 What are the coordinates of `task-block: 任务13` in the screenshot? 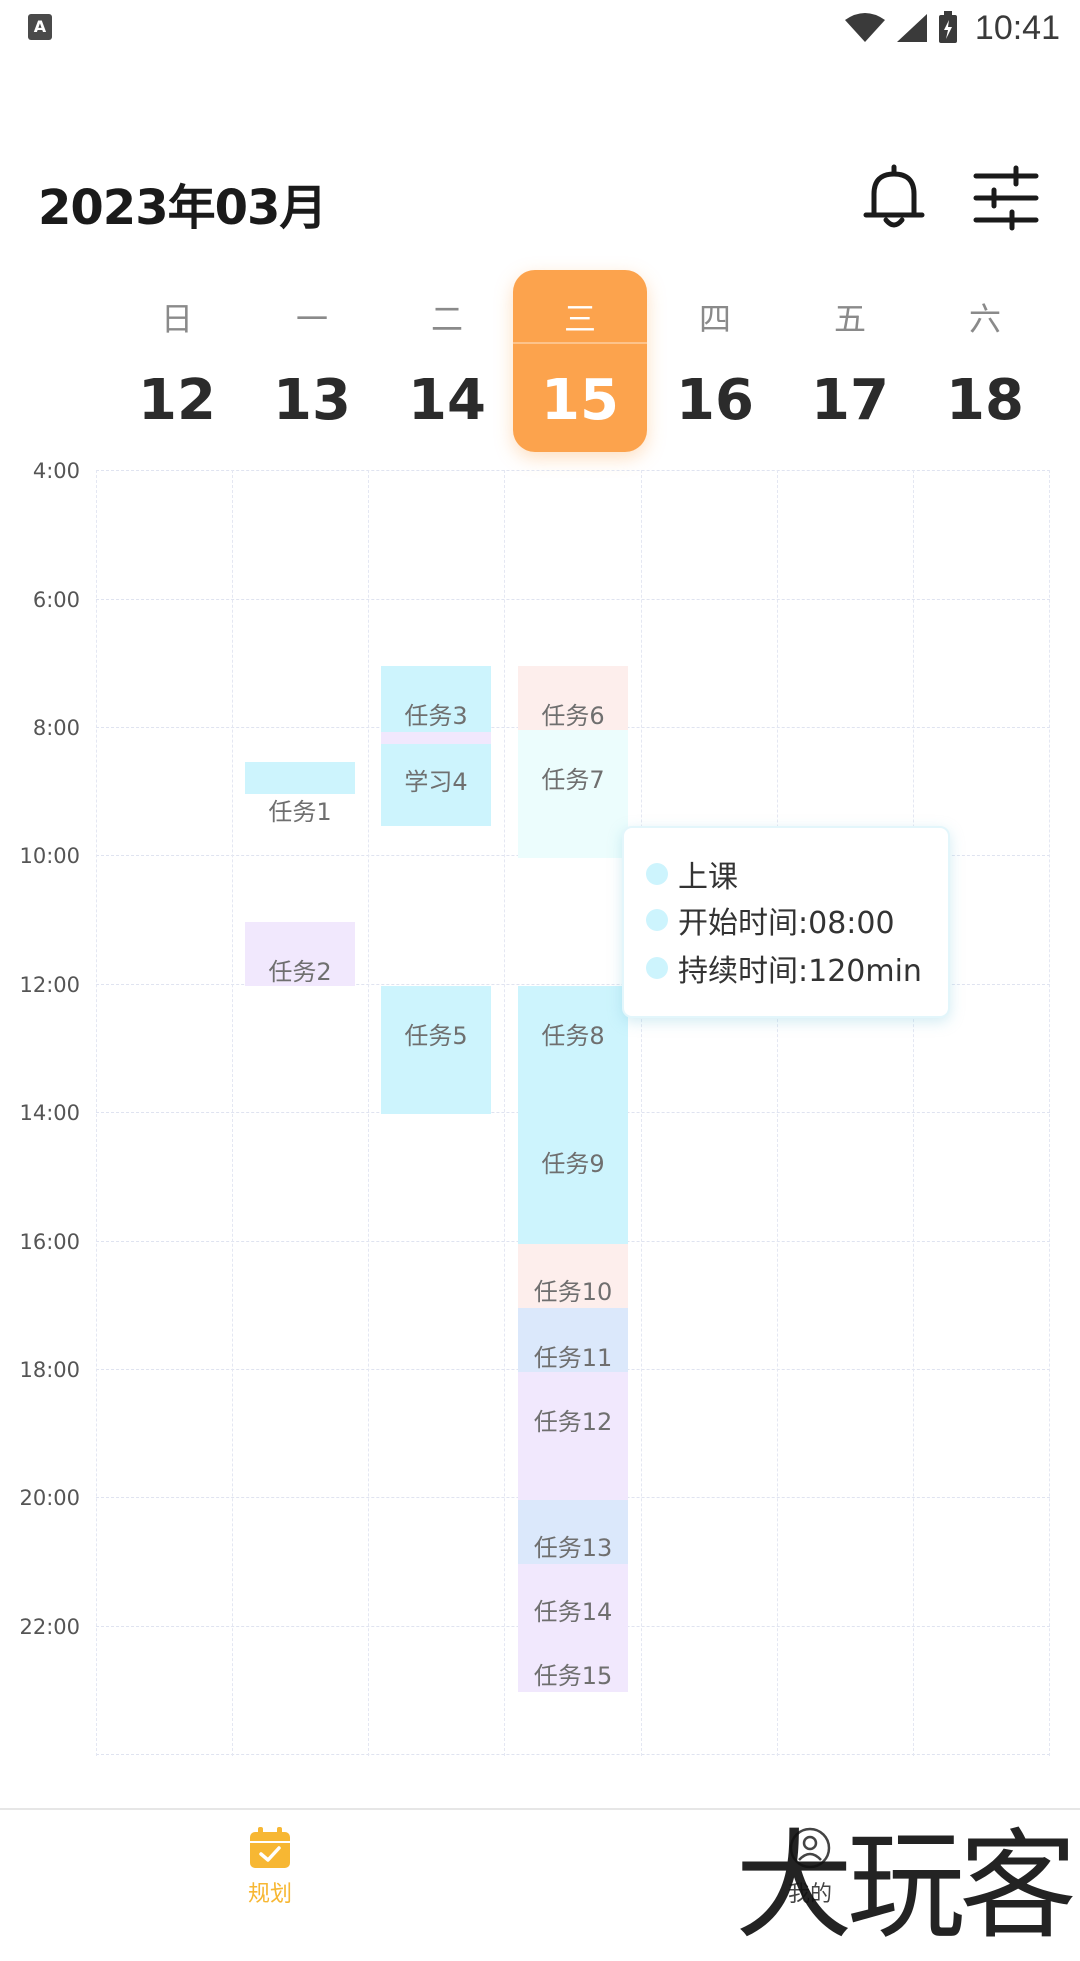 It's located at (573, 1532).